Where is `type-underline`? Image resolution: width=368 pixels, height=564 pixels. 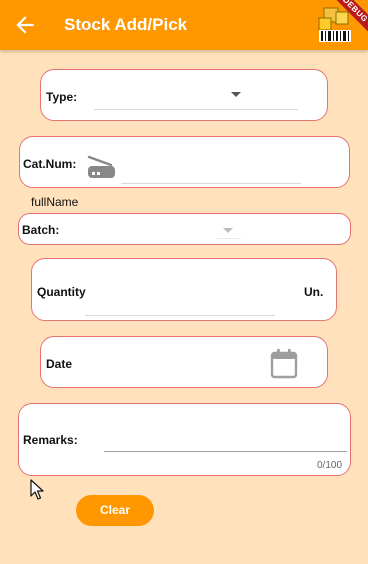
type-underline is located at coordinates (196, 109).